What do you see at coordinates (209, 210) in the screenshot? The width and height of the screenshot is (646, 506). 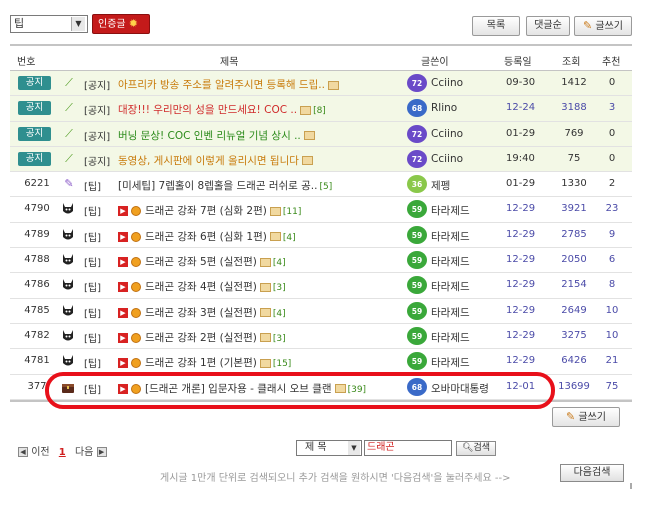 I see `post-title: ▶ 드래곤 강좌 7편 (심화 2편) [11]` at bounding box center [209, 210].